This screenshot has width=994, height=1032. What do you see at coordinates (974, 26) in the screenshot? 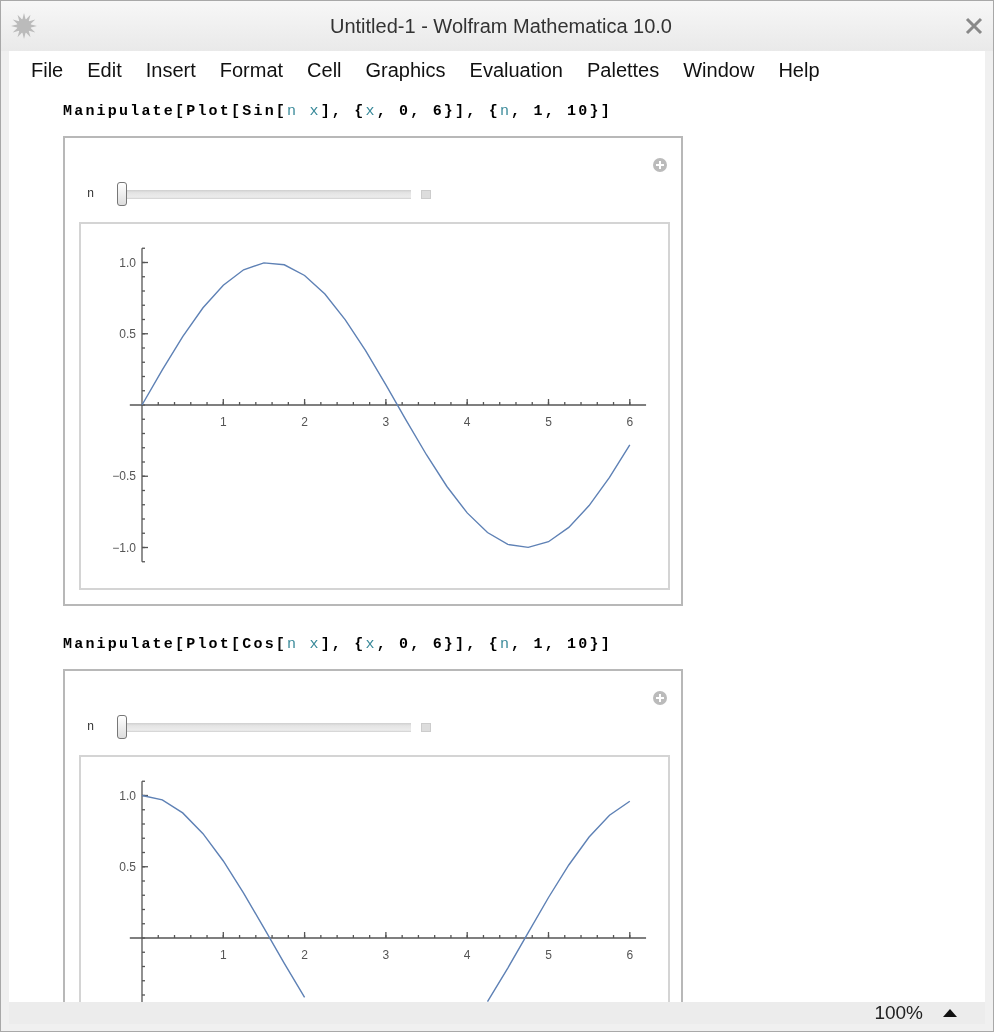
I see `close-icon` at bounding box center [974, 26].